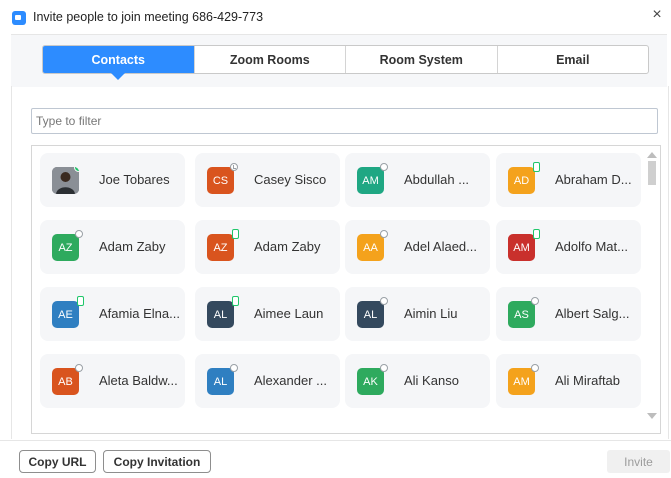  Describe the element at coordinates (652, 173) in the screenshot. I see `scroll-thumb` at that location.